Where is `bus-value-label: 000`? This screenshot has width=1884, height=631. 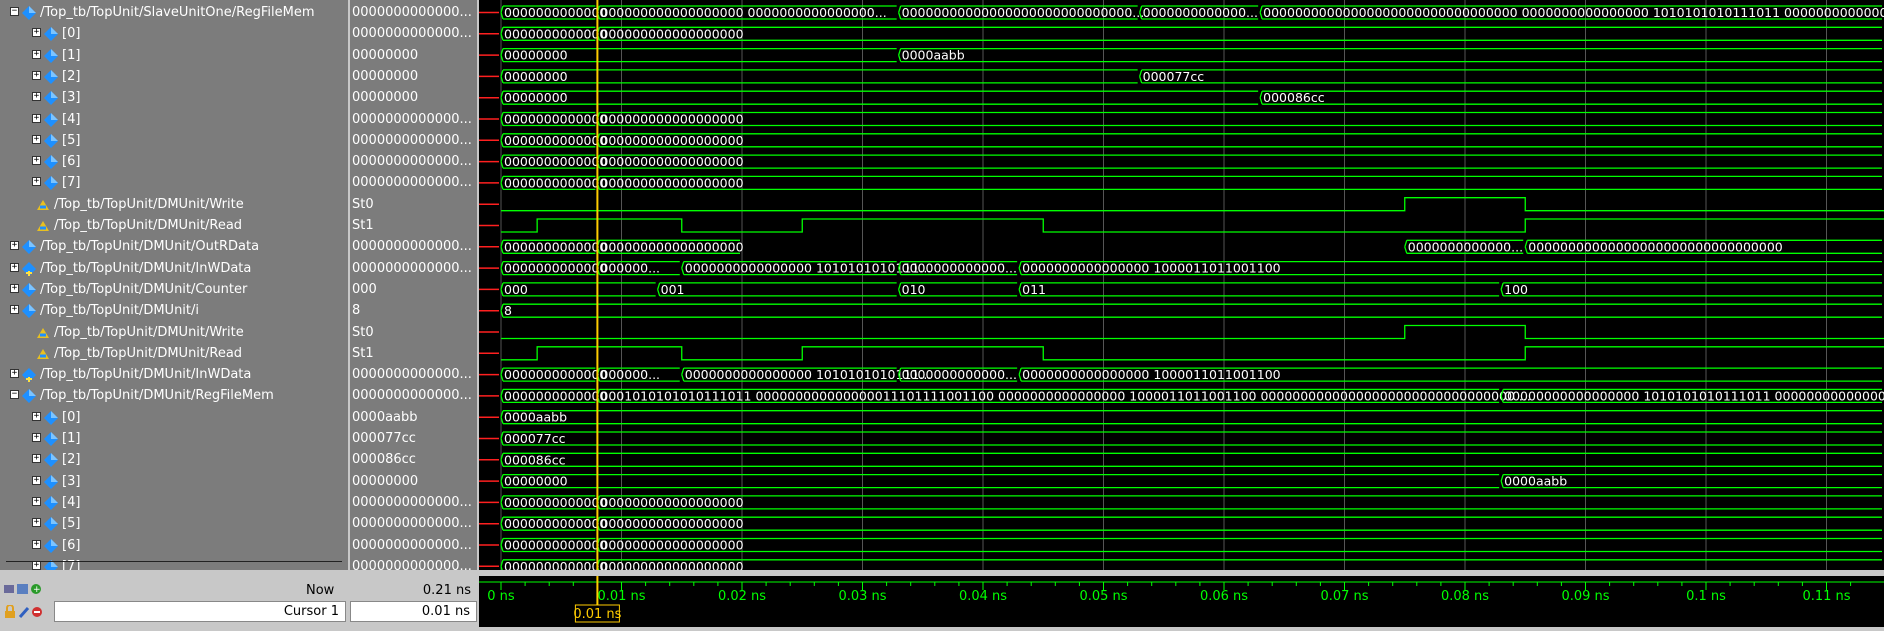
bus-value-label: 000 is located at coordinates (516, 289).